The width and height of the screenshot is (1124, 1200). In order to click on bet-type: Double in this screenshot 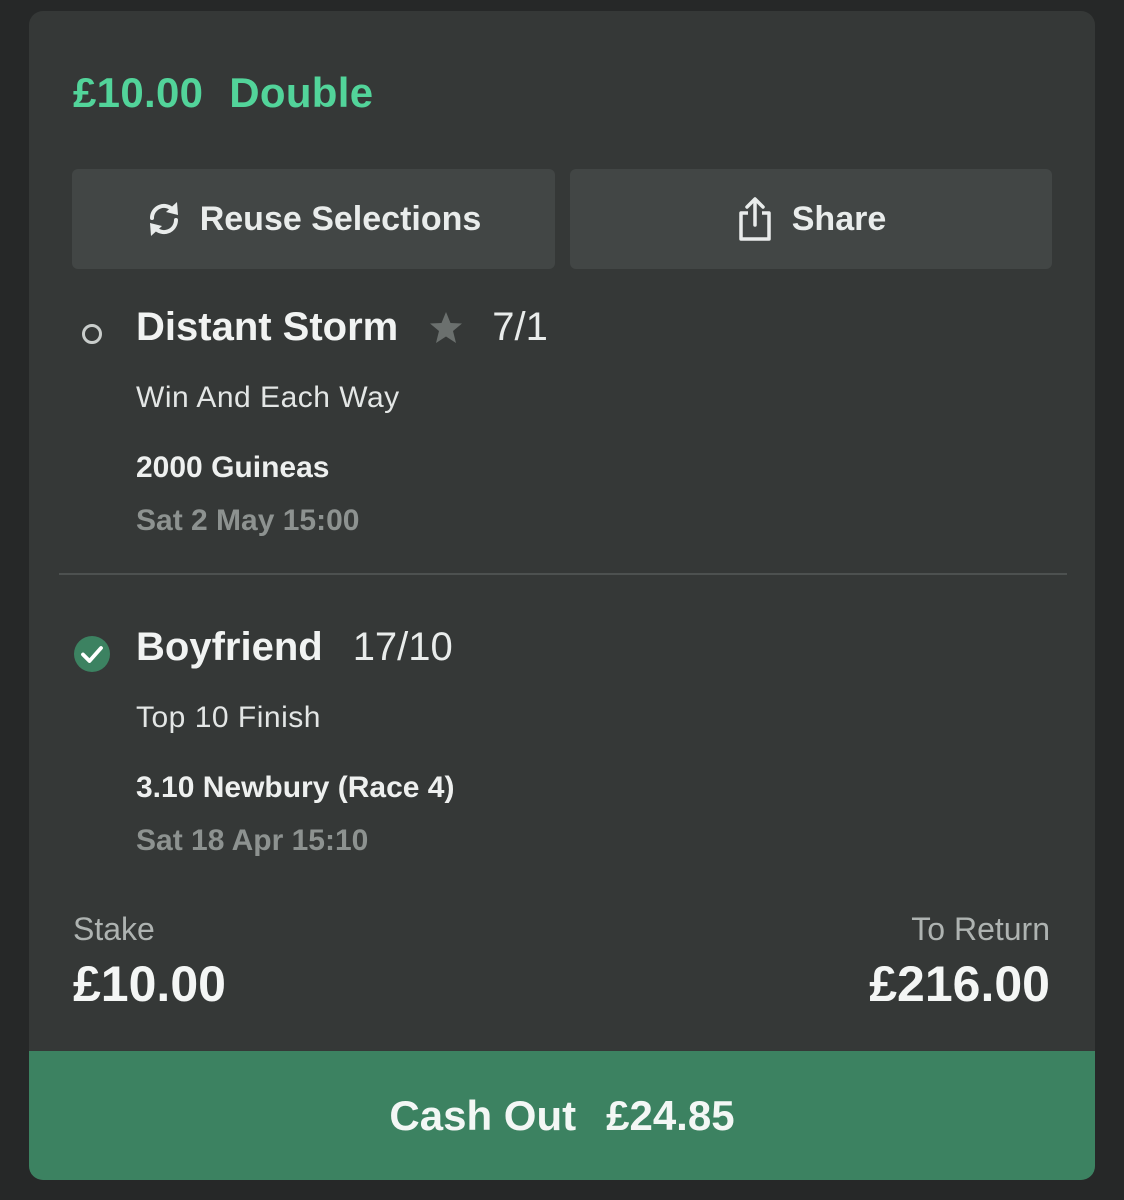, I will do `click(301, 92)`.